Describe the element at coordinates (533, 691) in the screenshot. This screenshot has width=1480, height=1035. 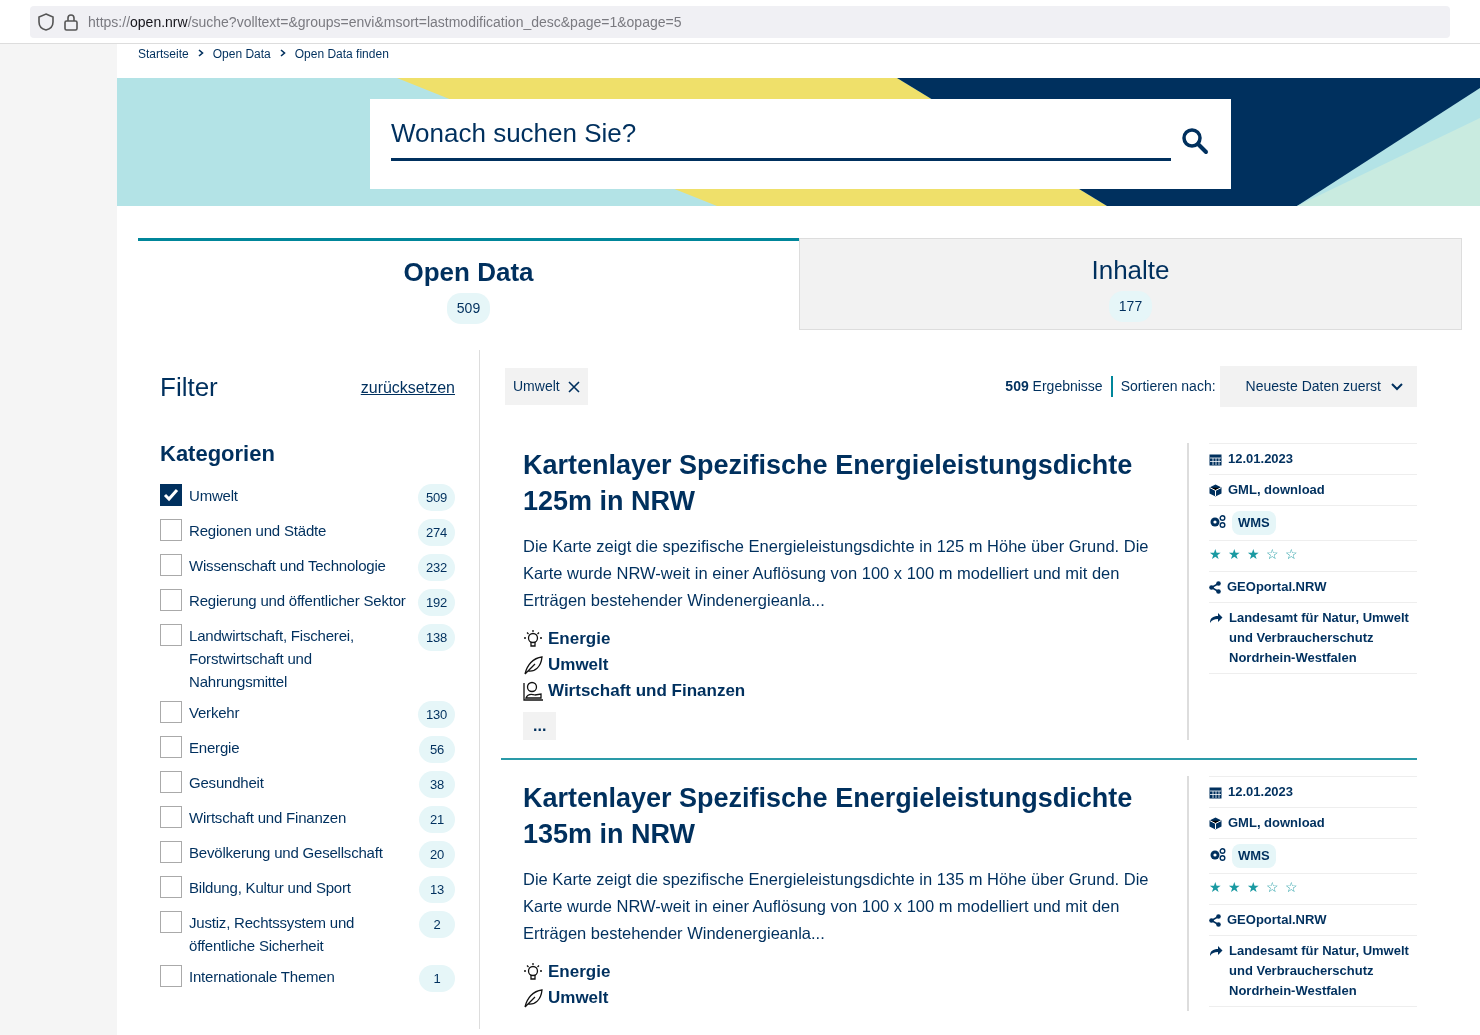
I see `coin-chart-icon` at that location.